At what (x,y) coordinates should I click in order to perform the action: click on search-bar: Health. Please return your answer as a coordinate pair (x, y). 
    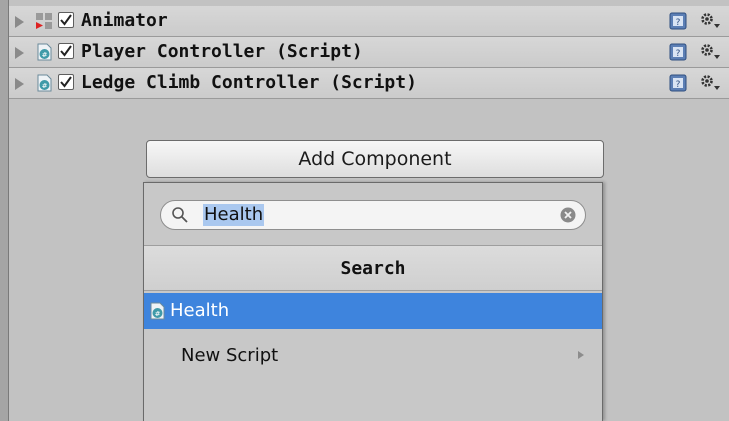
    Looking at the image, I should click on (373, 214).